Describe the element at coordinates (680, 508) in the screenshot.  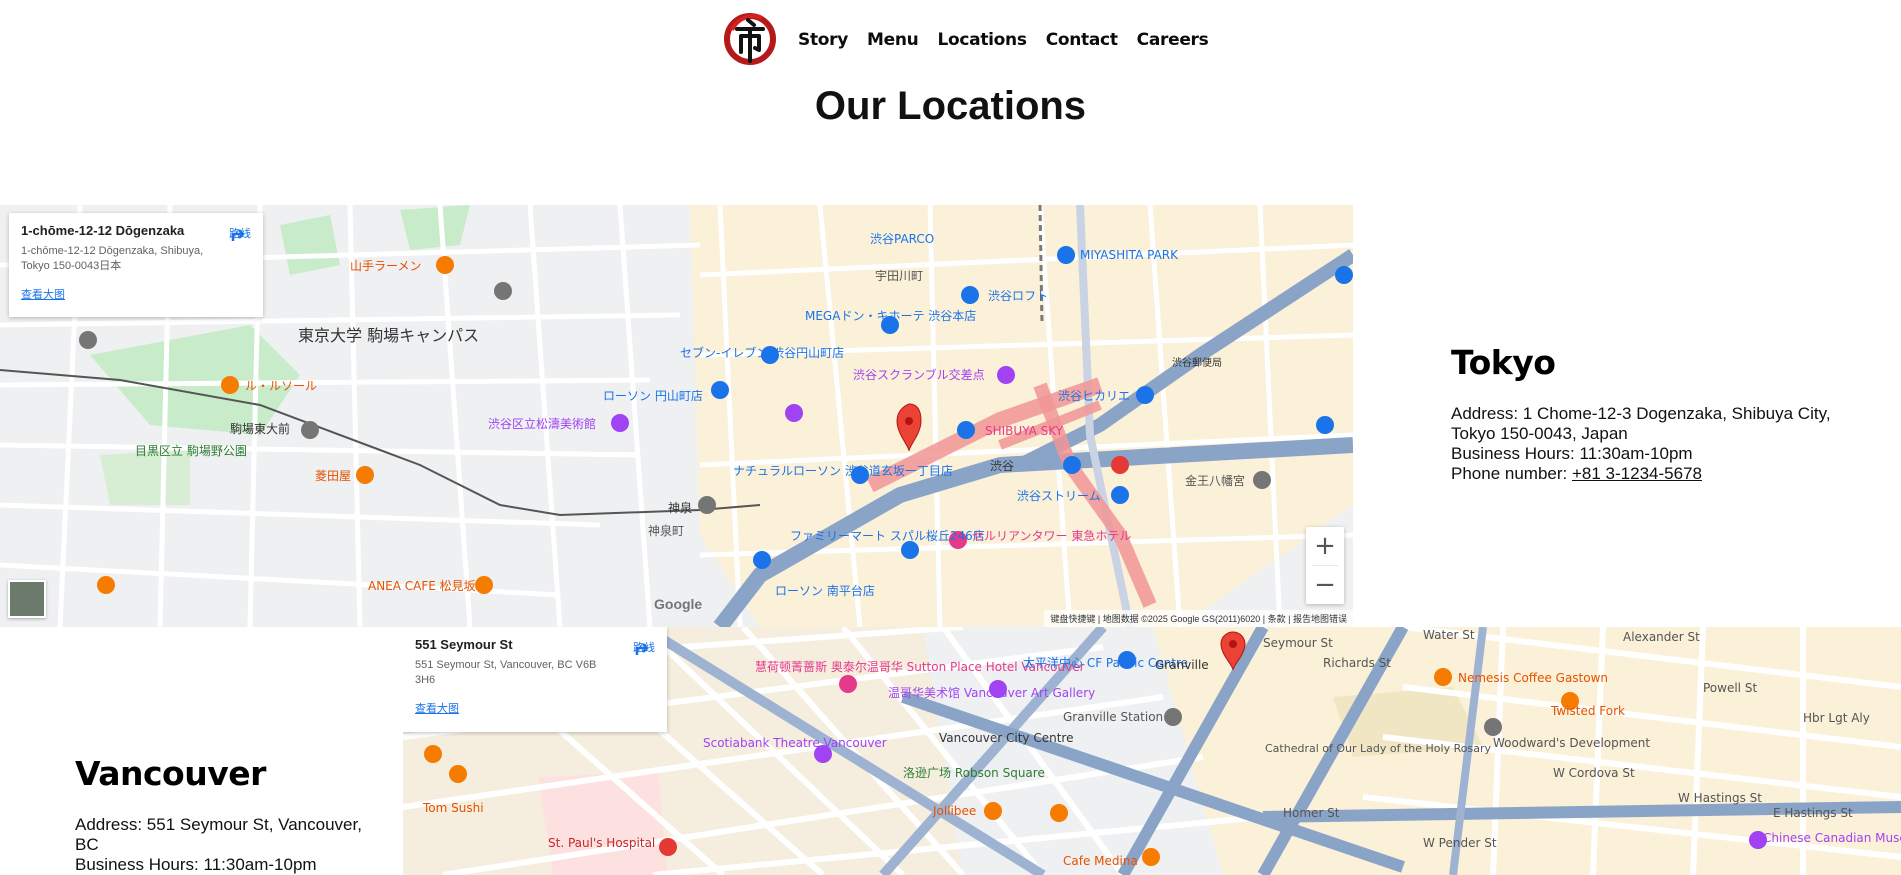
I see `tokyo-label: 神泉` at that location.